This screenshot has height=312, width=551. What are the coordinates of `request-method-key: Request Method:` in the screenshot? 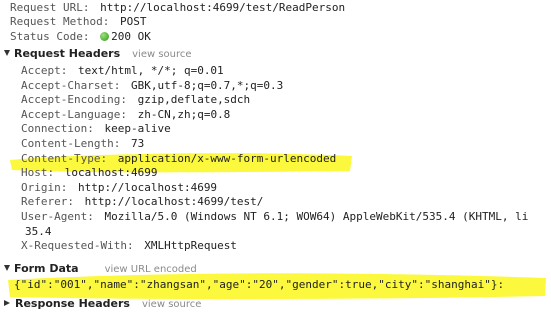 It's located at (60, 21).